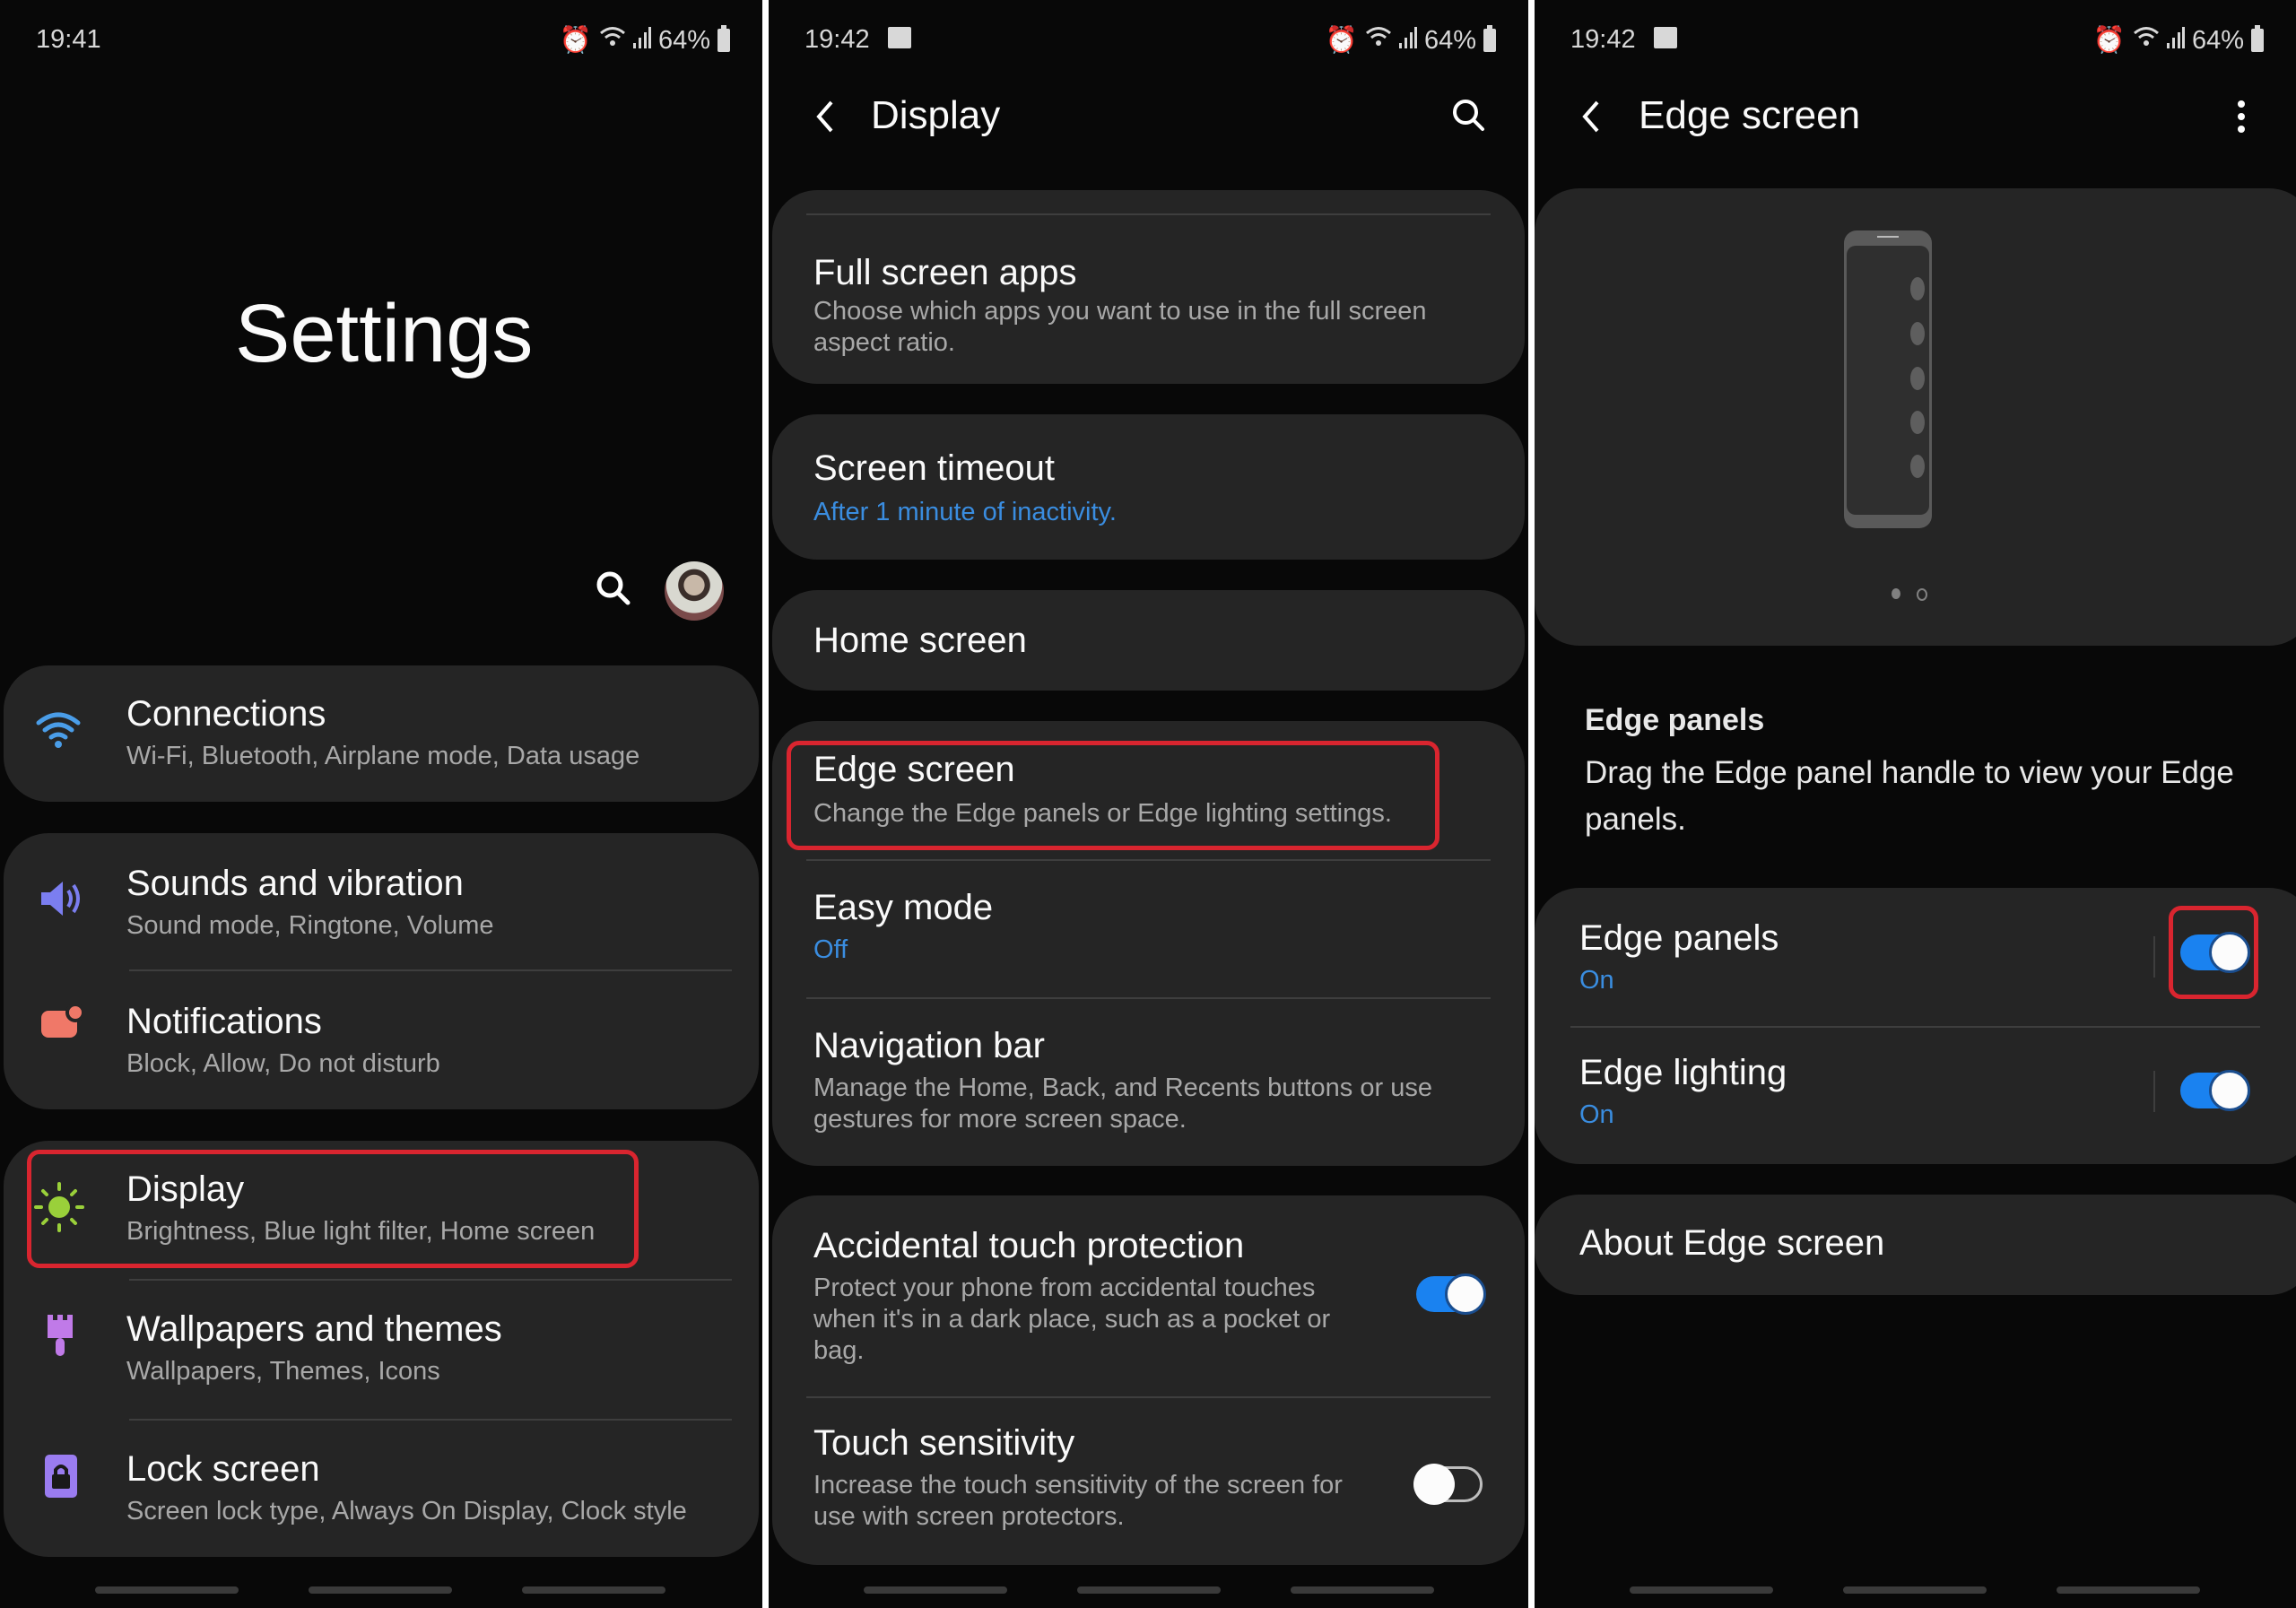 The width and height of the screenshot is (2296, 1608). I want to click on item-title: Edge screen, so click(914, 770).